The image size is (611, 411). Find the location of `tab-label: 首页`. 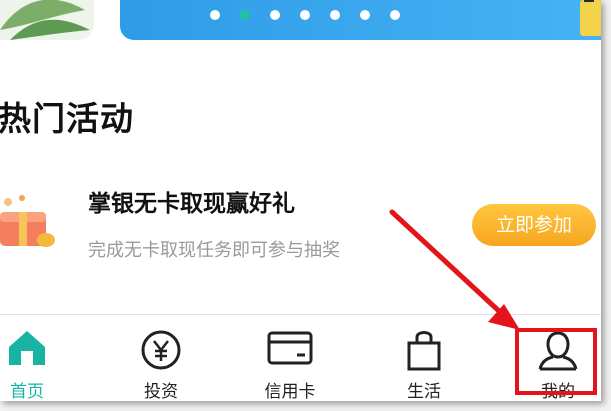

tab-label: 首页 is located at coordinates (27, 391).